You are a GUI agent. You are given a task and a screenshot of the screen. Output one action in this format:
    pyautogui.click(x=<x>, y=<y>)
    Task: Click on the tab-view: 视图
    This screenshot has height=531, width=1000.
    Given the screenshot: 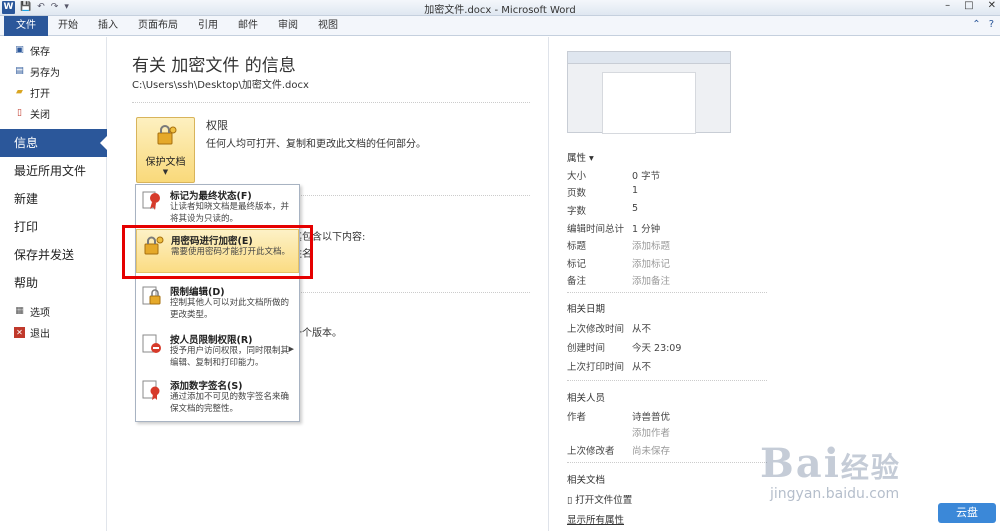 What is the action you would take?
    pyautogui.click(x=328, y=26)
    